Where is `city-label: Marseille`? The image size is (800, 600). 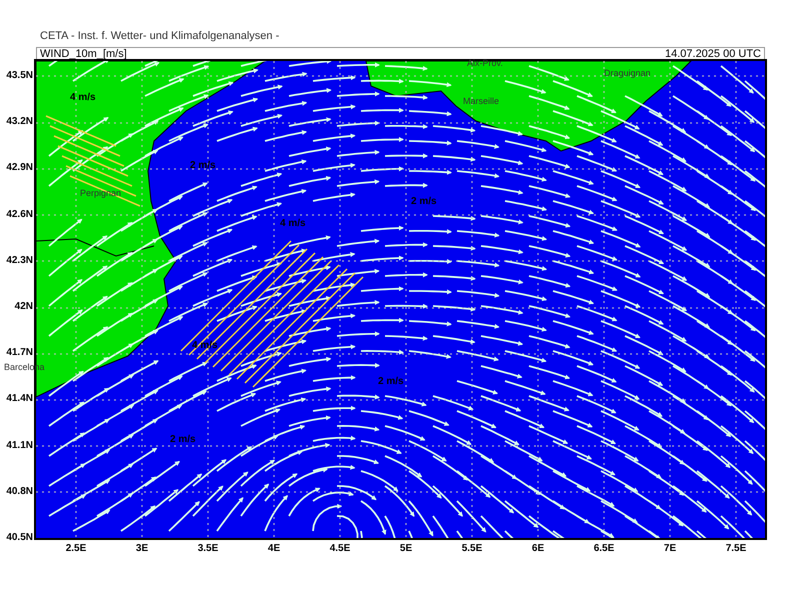
city-label: Marseille is located at coordinates (481, 101).